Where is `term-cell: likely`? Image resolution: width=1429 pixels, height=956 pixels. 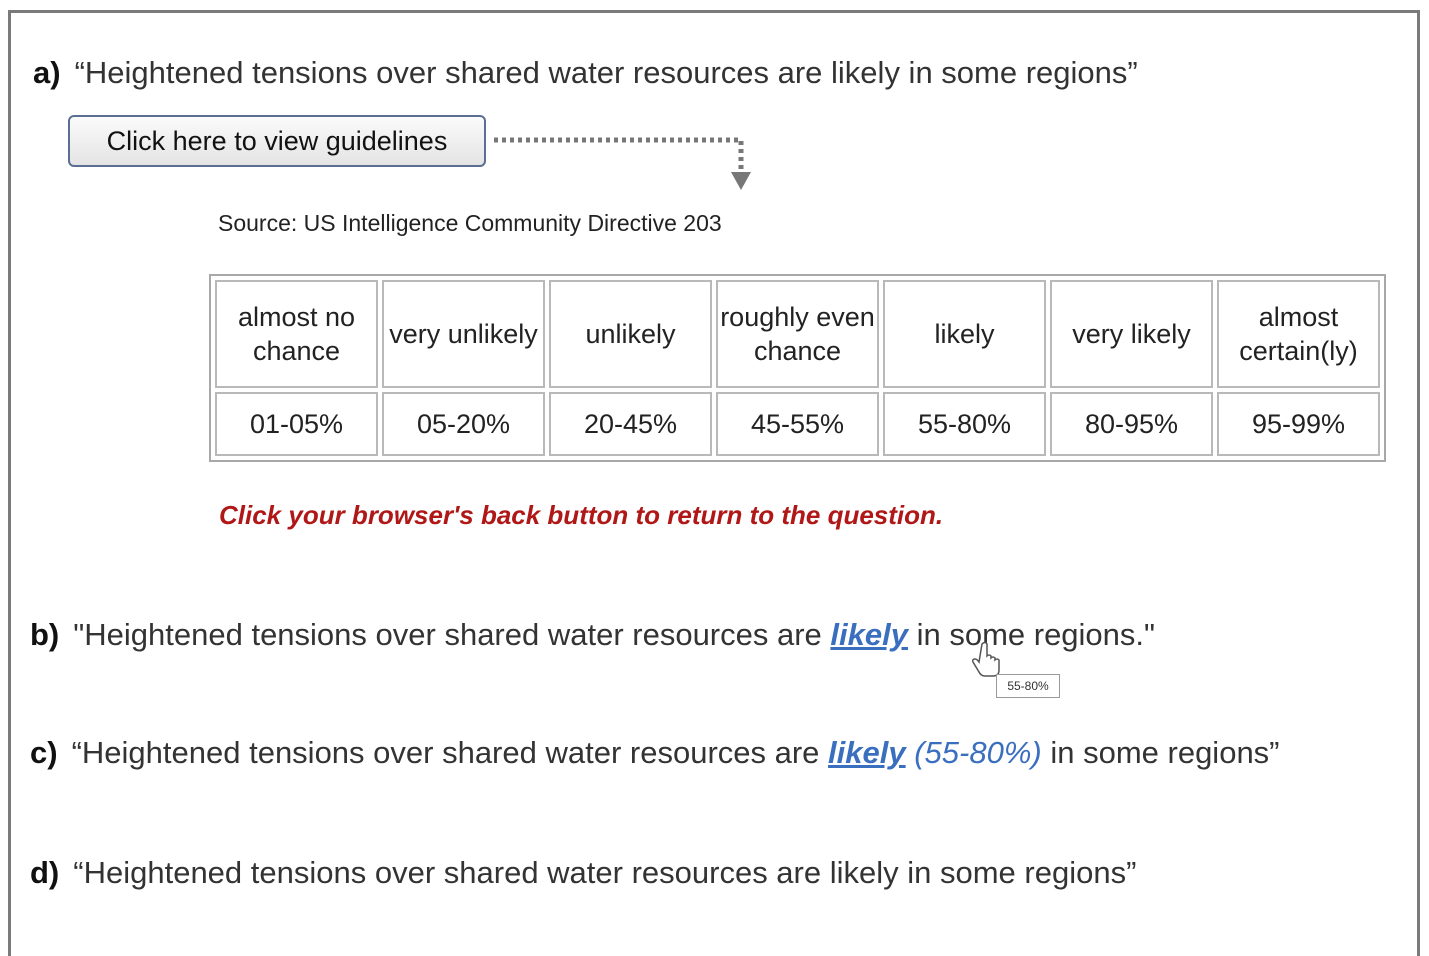
term-cell: likely is located at coordinates (964, 334).